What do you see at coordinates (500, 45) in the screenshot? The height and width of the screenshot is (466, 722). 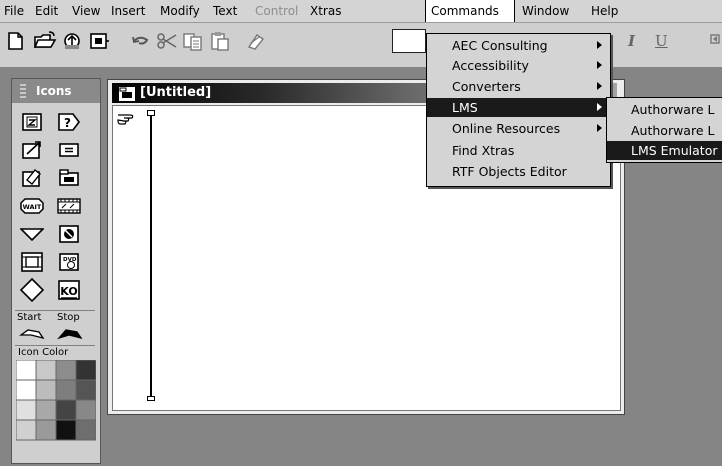 I see `menu-item-label: AEC Consulting` at bounding box center [500, 45].